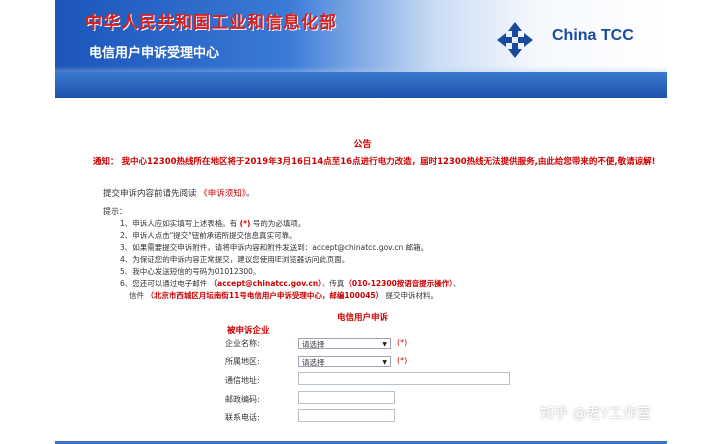 The image size is (720, 444). Describe the element at coordinates (593, 35) in the screenshot. I see `logo-text: China TCC` at that location.